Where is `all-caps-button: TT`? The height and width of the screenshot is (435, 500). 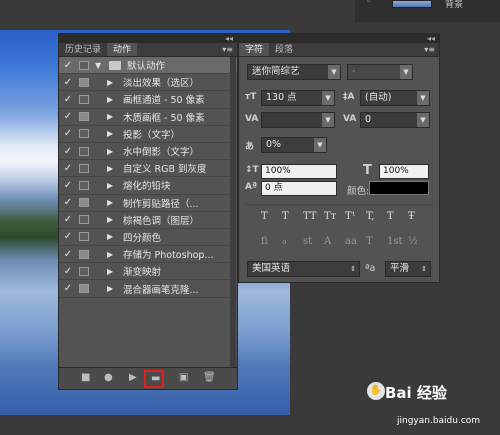
all-caps-button: TT is located at coordinates (310, 216).